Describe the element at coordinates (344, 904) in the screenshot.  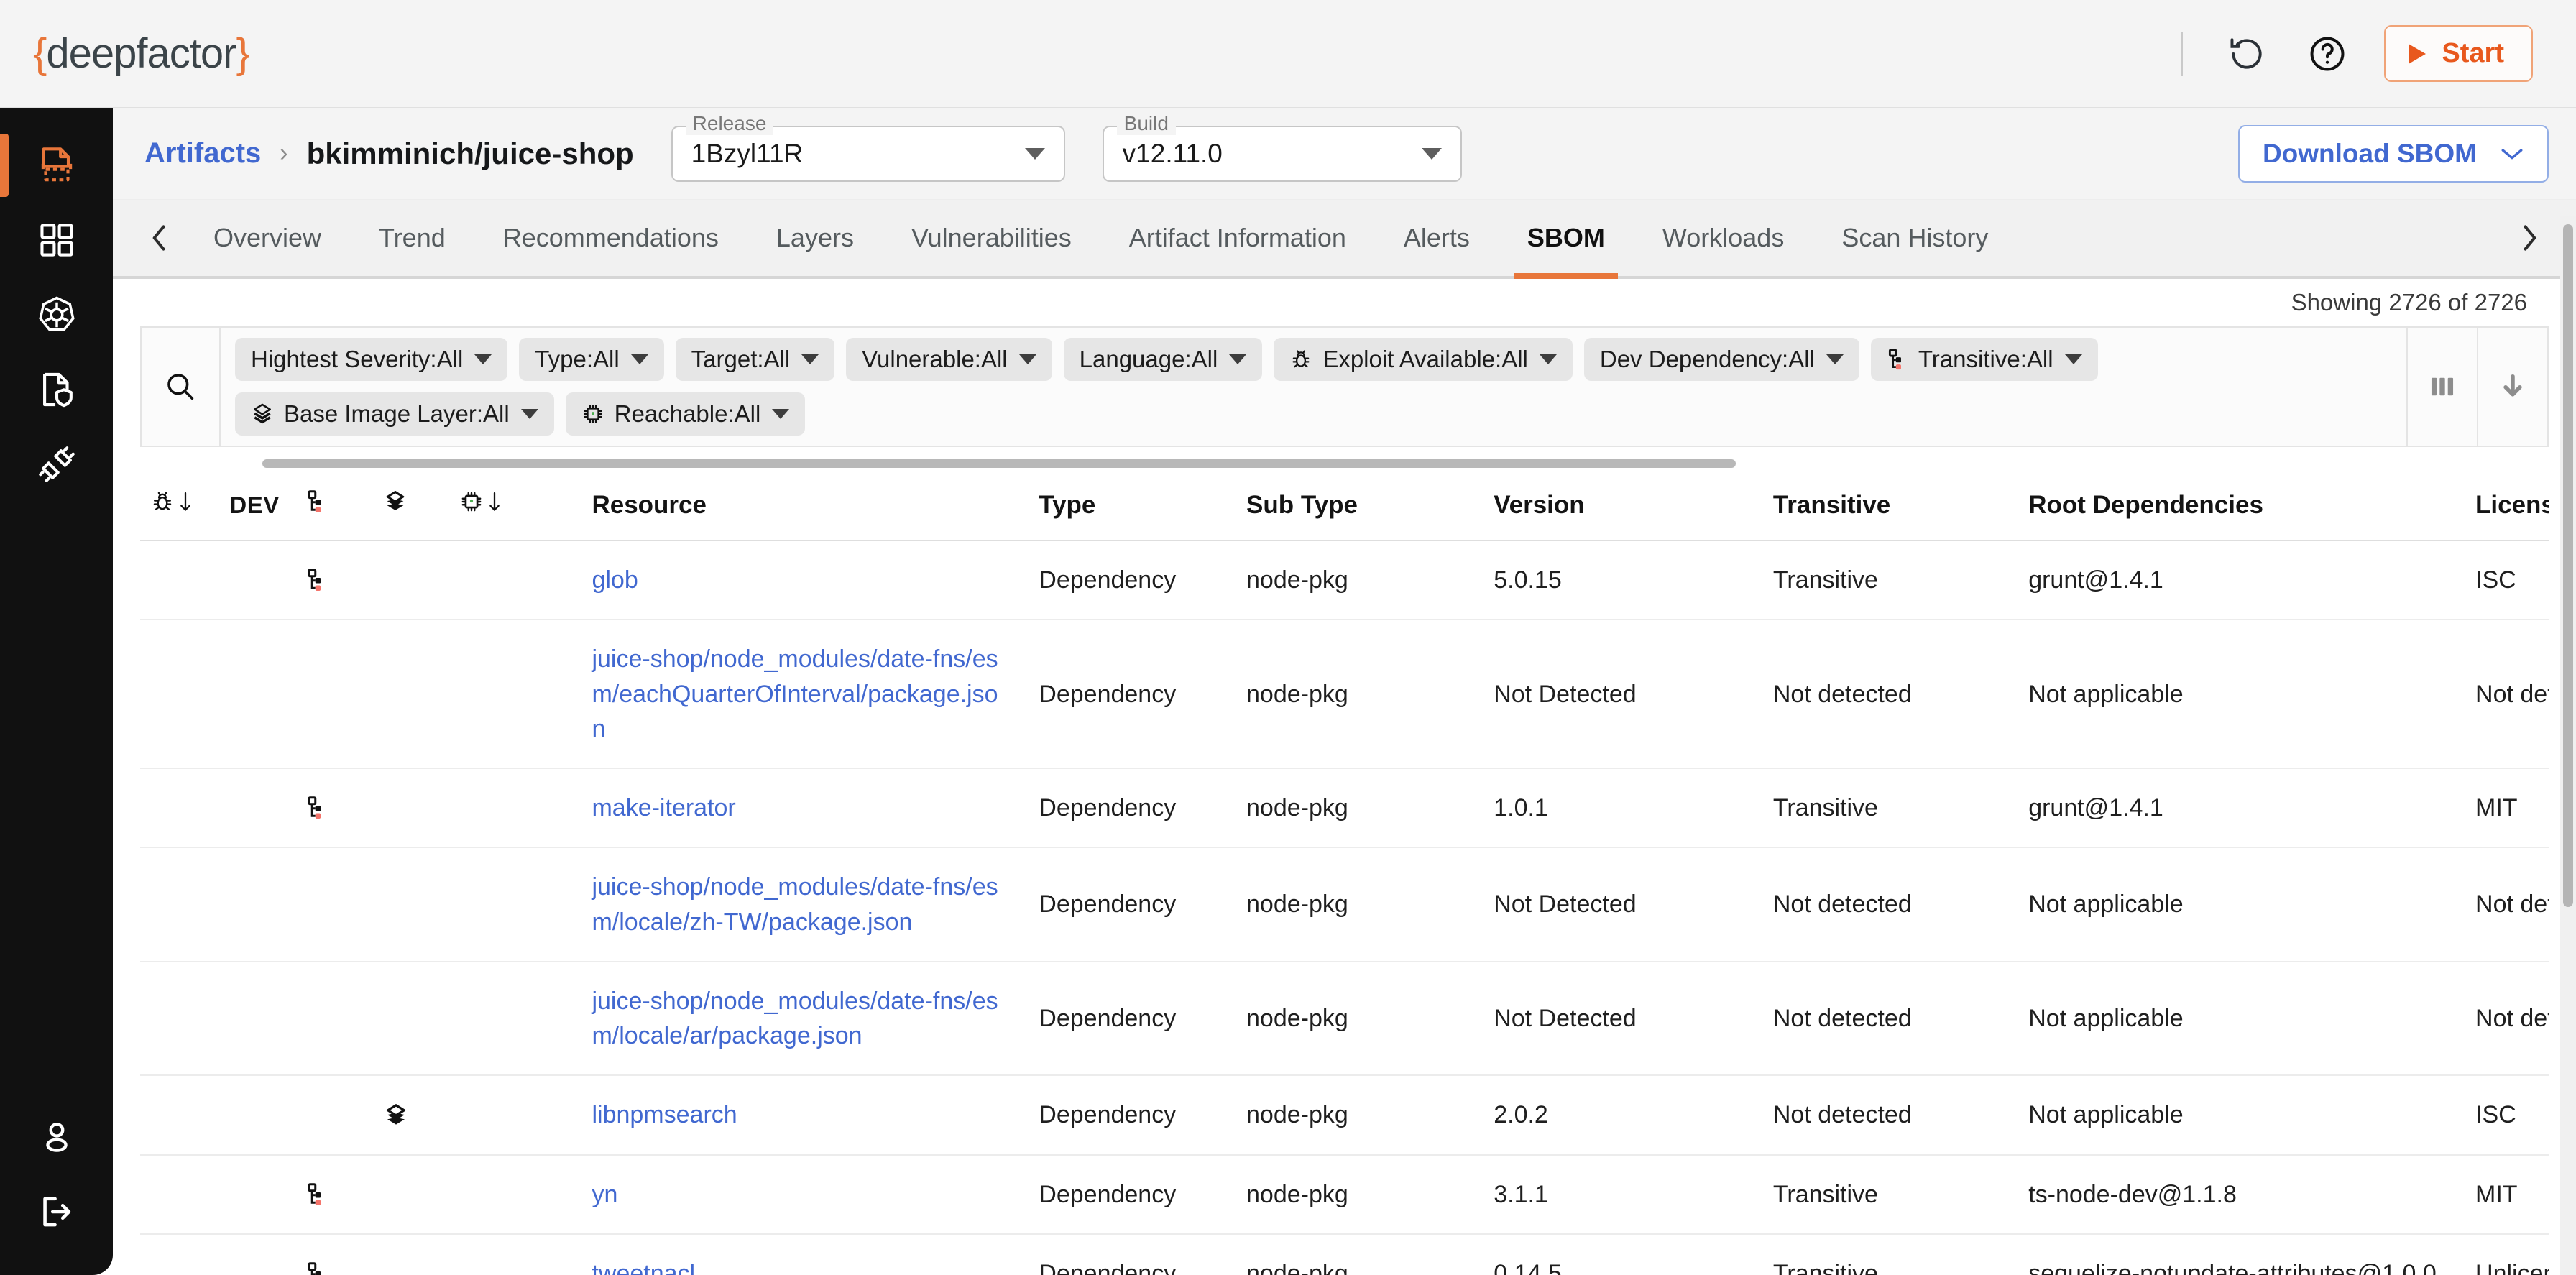
I see `cell-transitive-indicator` at that location.